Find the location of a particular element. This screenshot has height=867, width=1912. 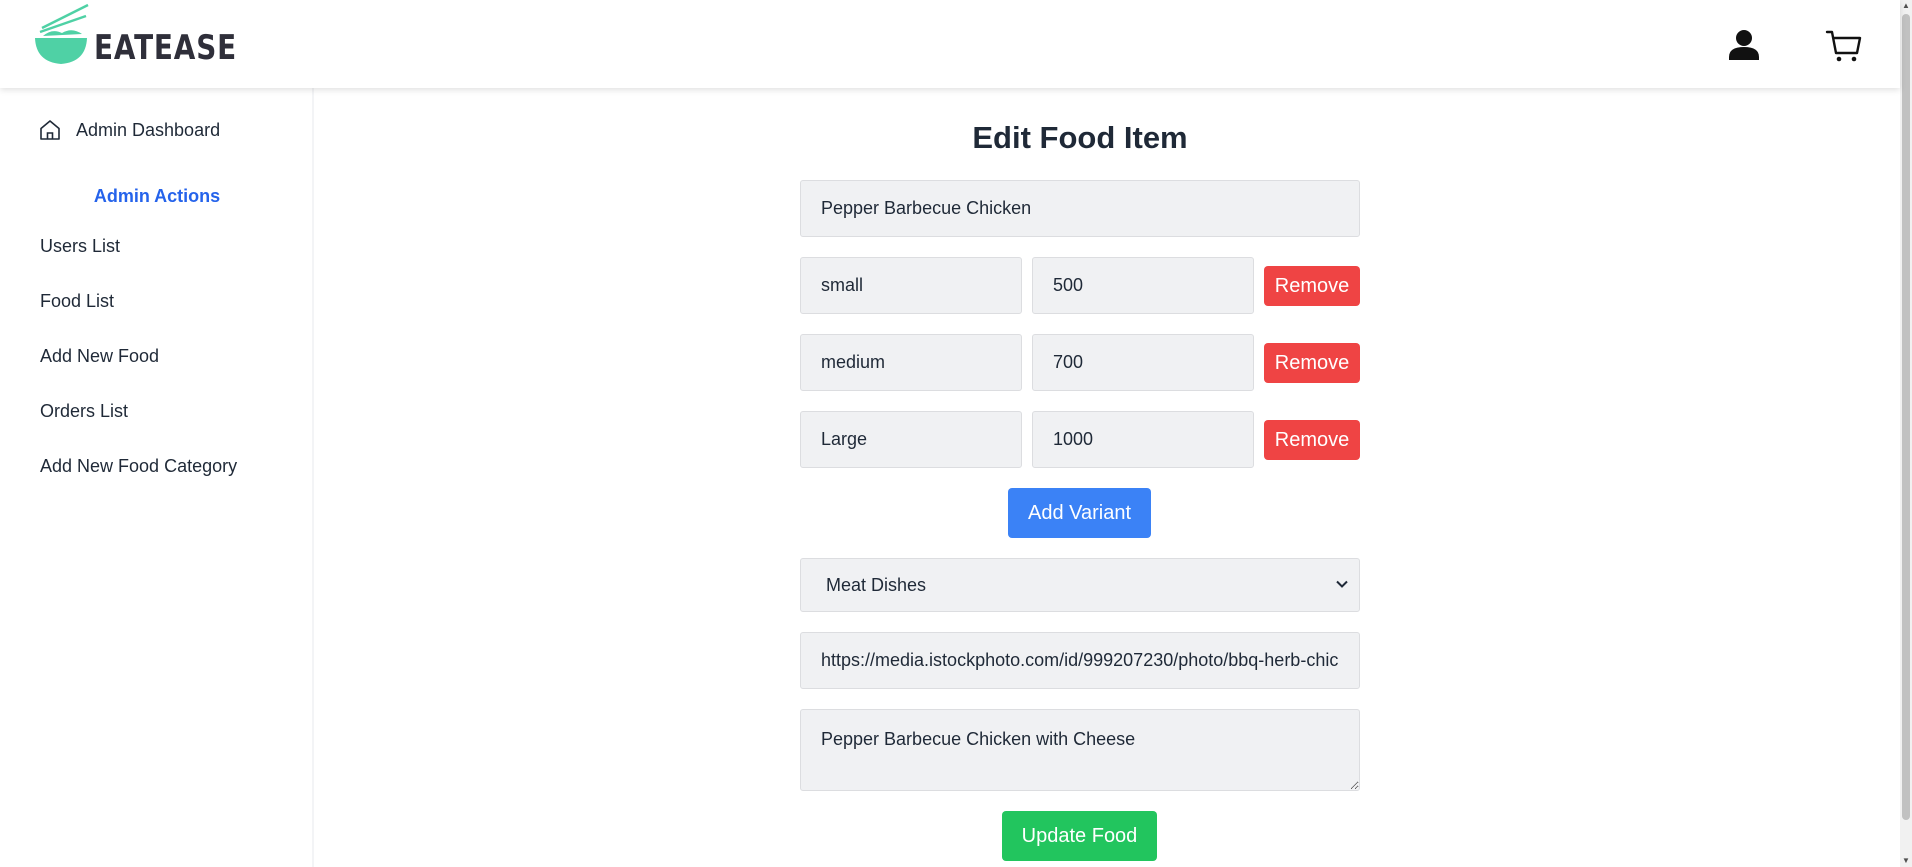

category-select: Meat Dishes is located at coordinates (1080, 585).